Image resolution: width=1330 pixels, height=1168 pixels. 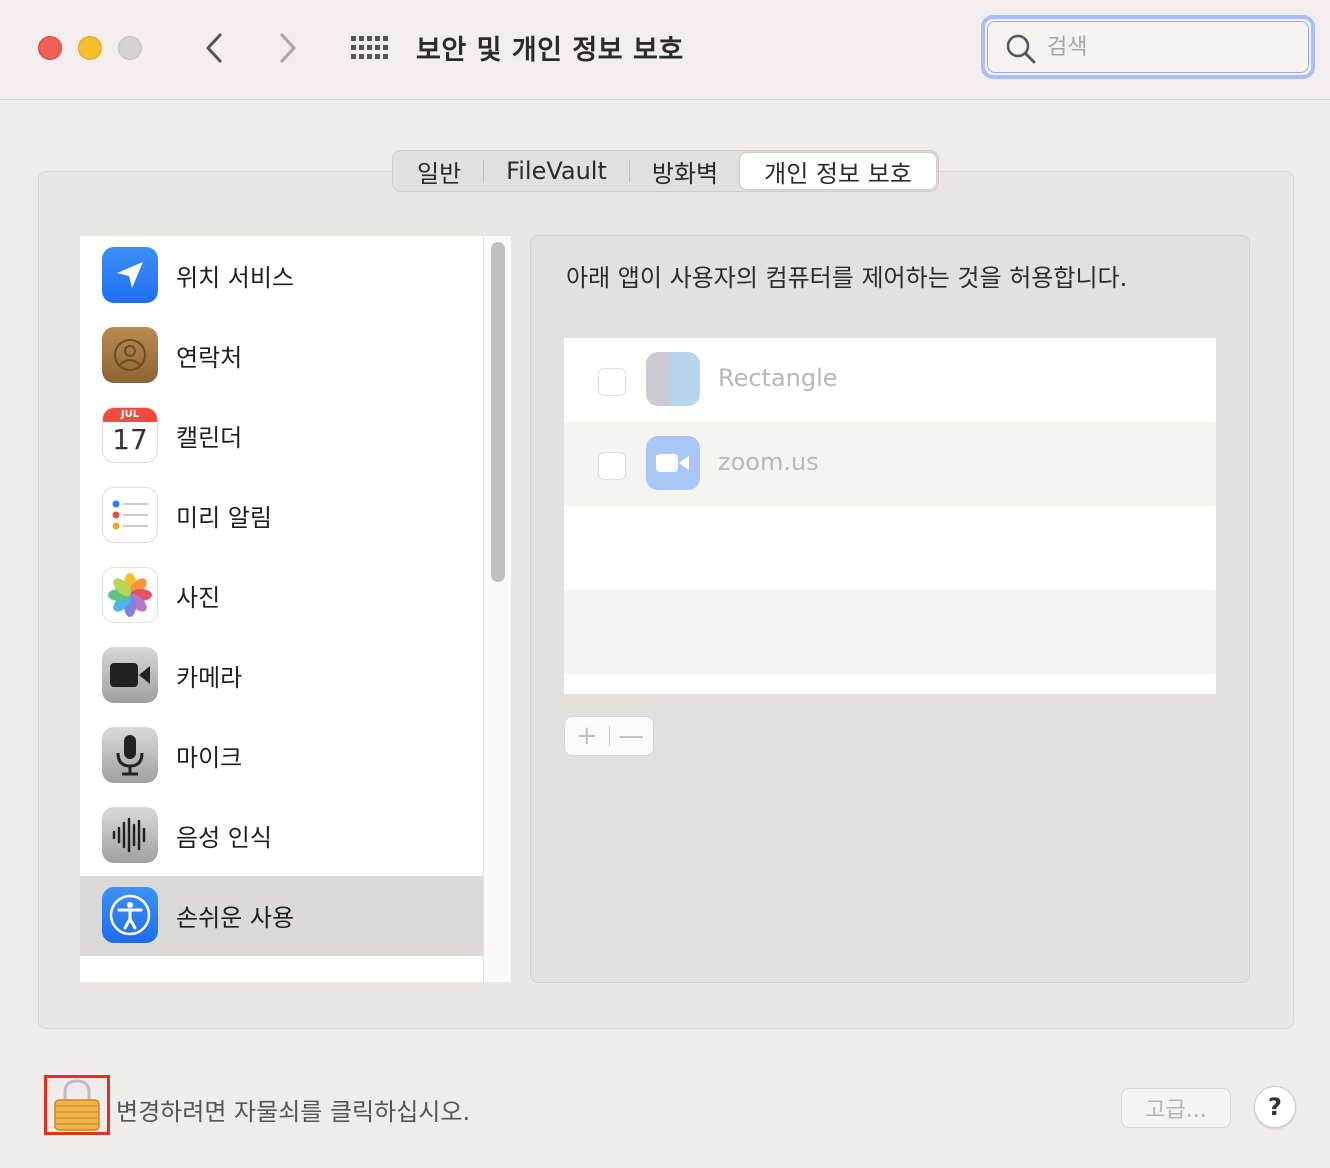 I want to click on sidebar-item-label: 미리 알림, so click(x=224, y=518).